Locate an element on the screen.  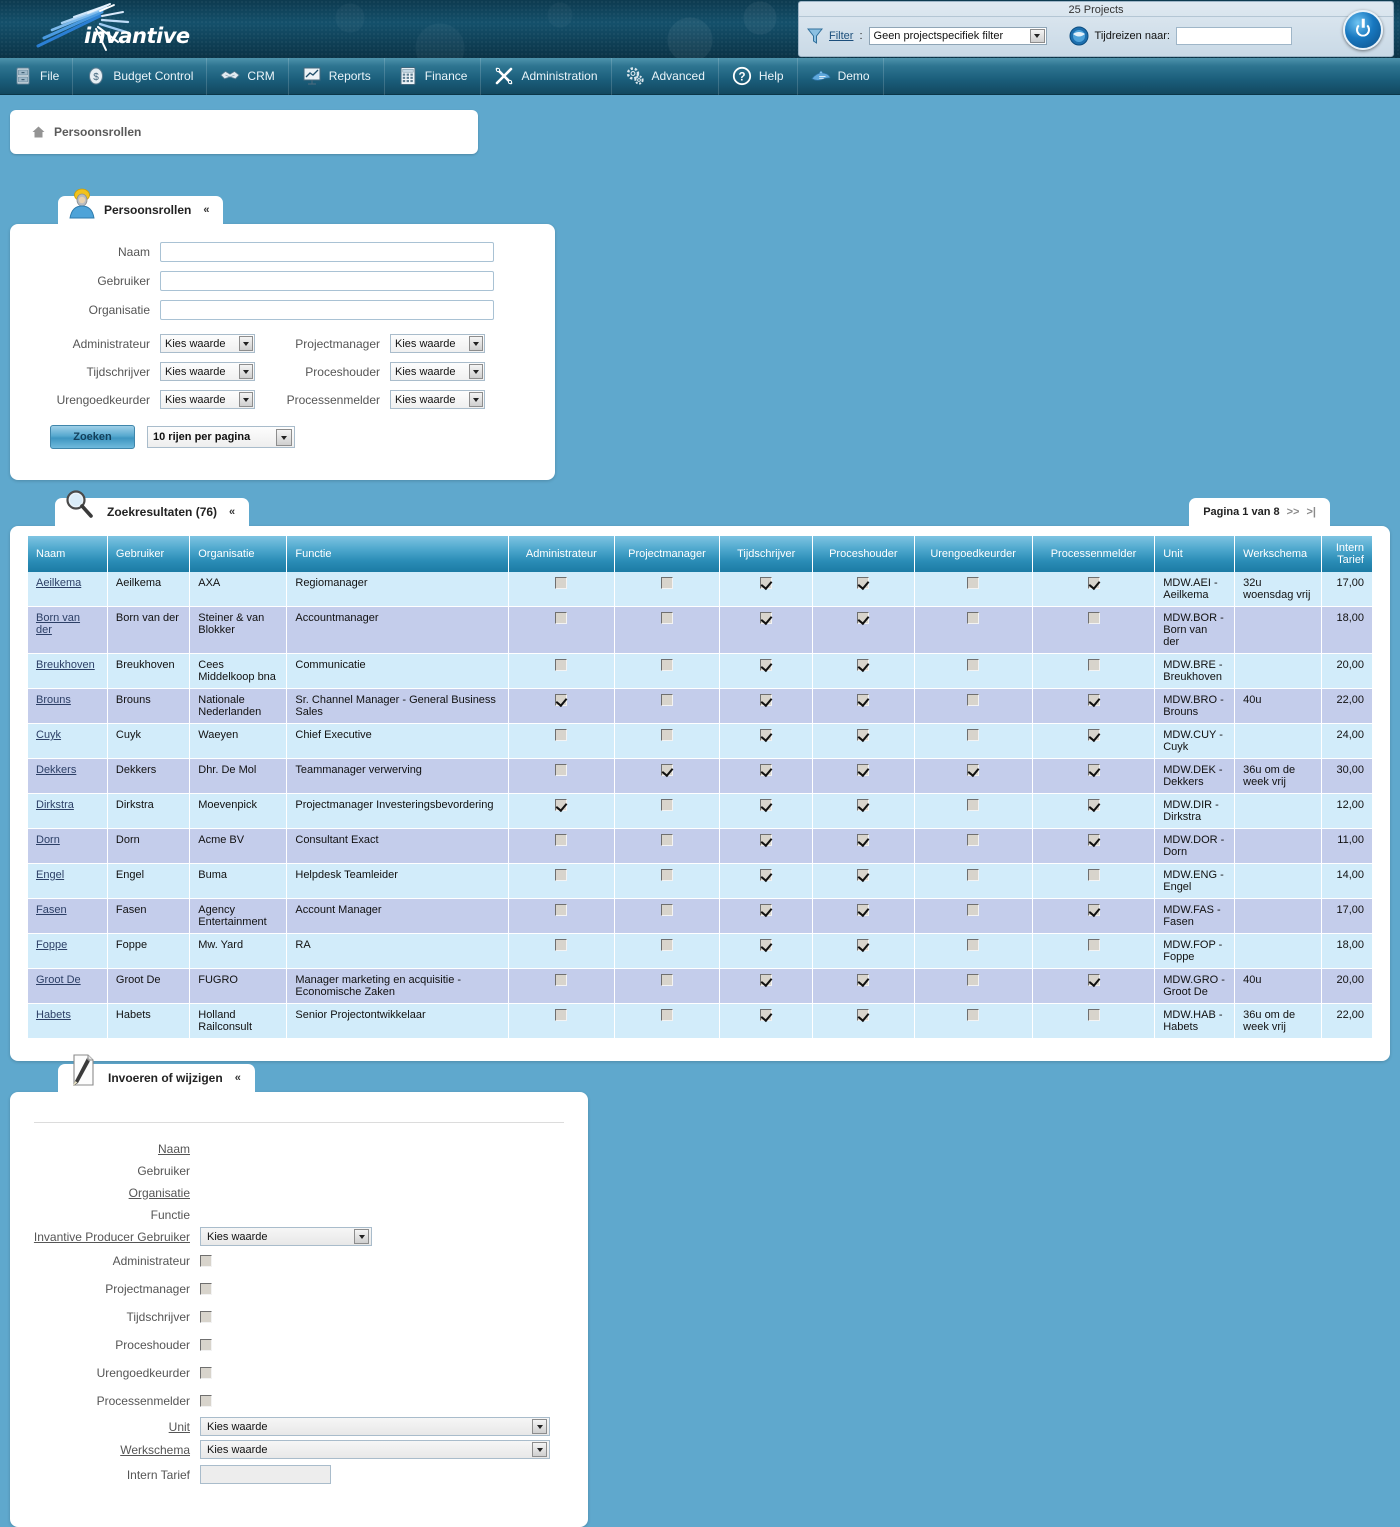
edit-panel-tab: Invoeren of wijzigen « is located at coordinates (156, 1073).